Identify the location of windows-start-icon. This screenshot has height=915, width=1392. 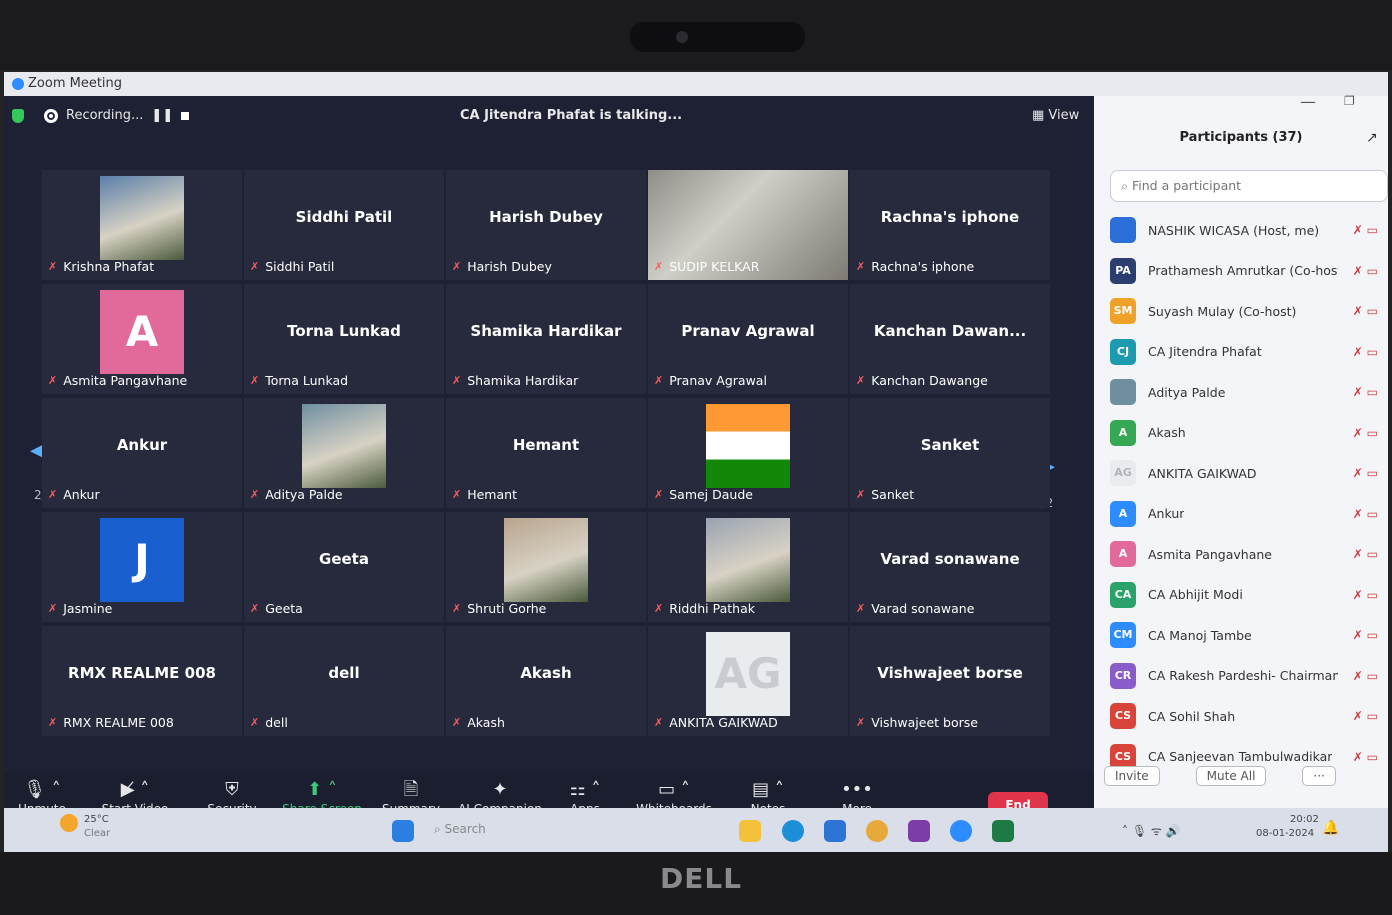
(403, 831).